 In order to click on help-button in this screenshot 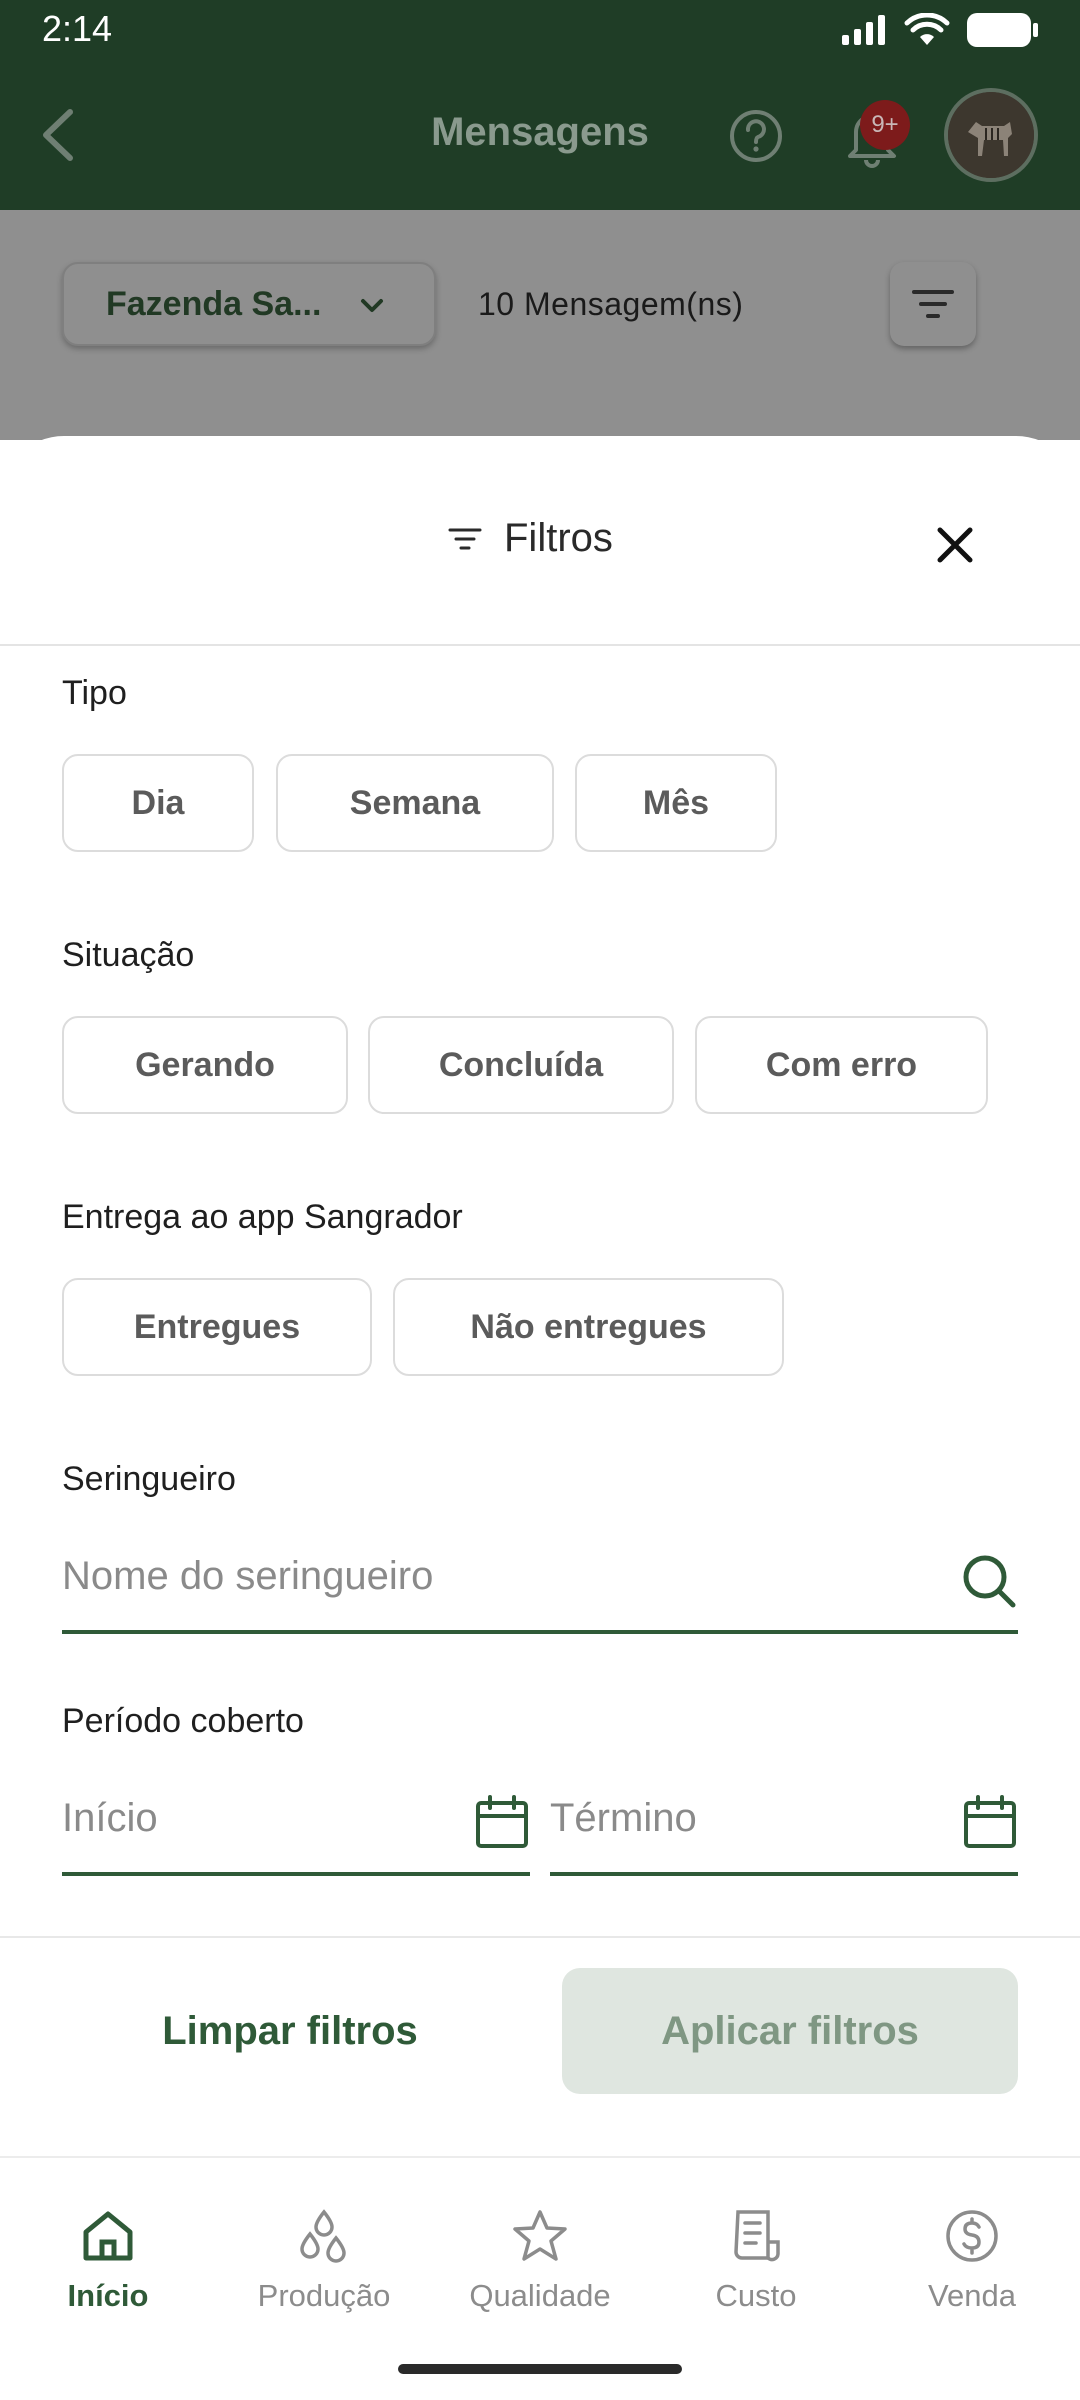, I will do `click(756, 136)`.